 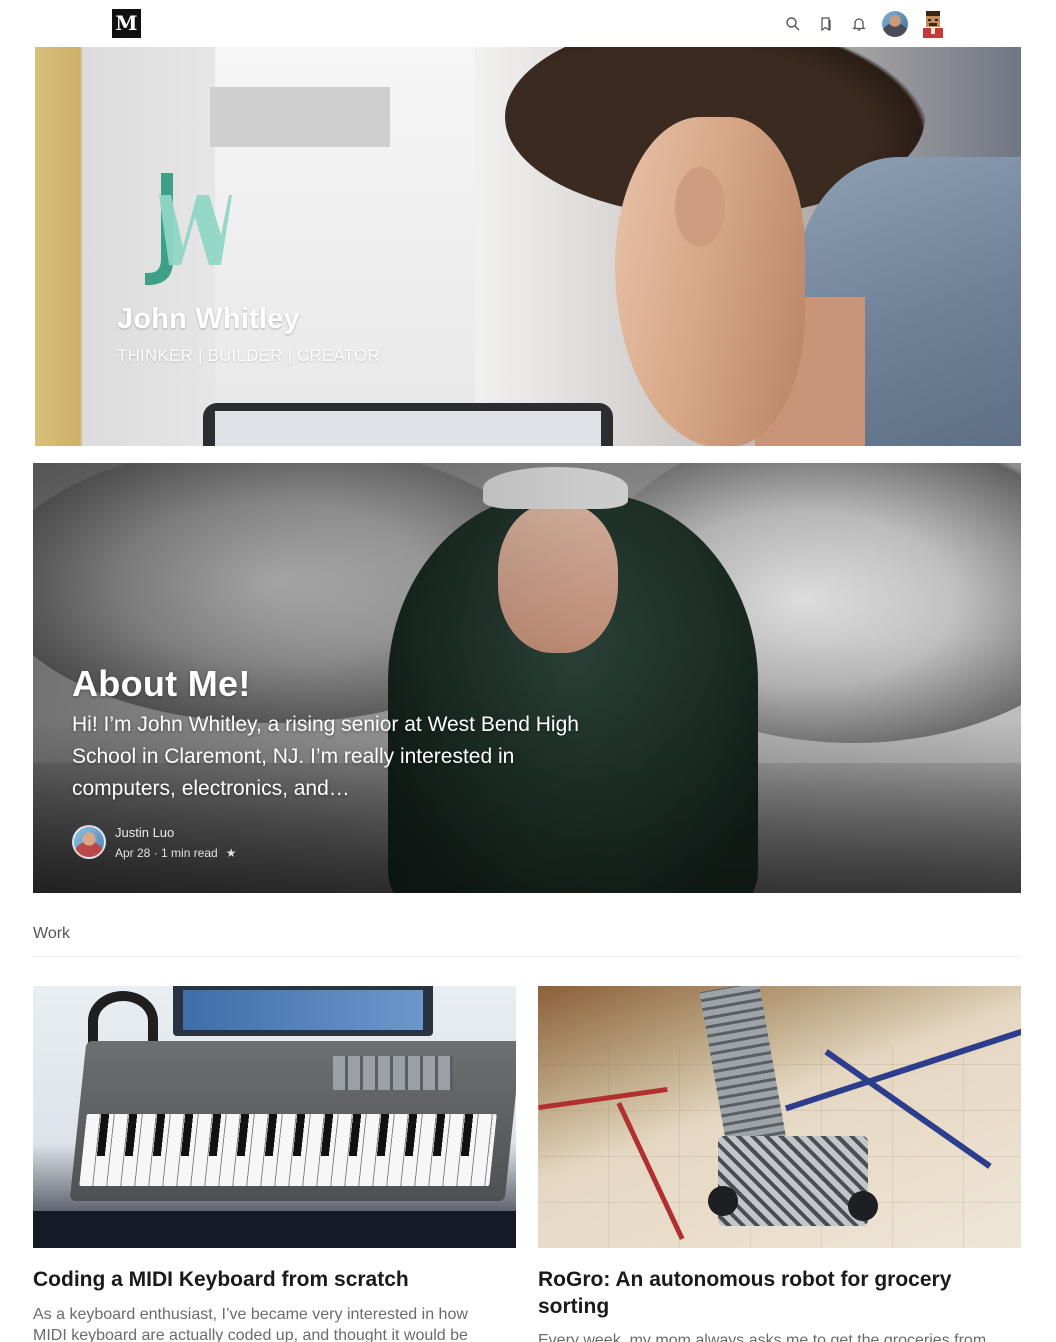 What do you see at coordinates (793, 1181) in the screenshot?
I see `photo-robot-chassis` at bounding box center [793, 1181].